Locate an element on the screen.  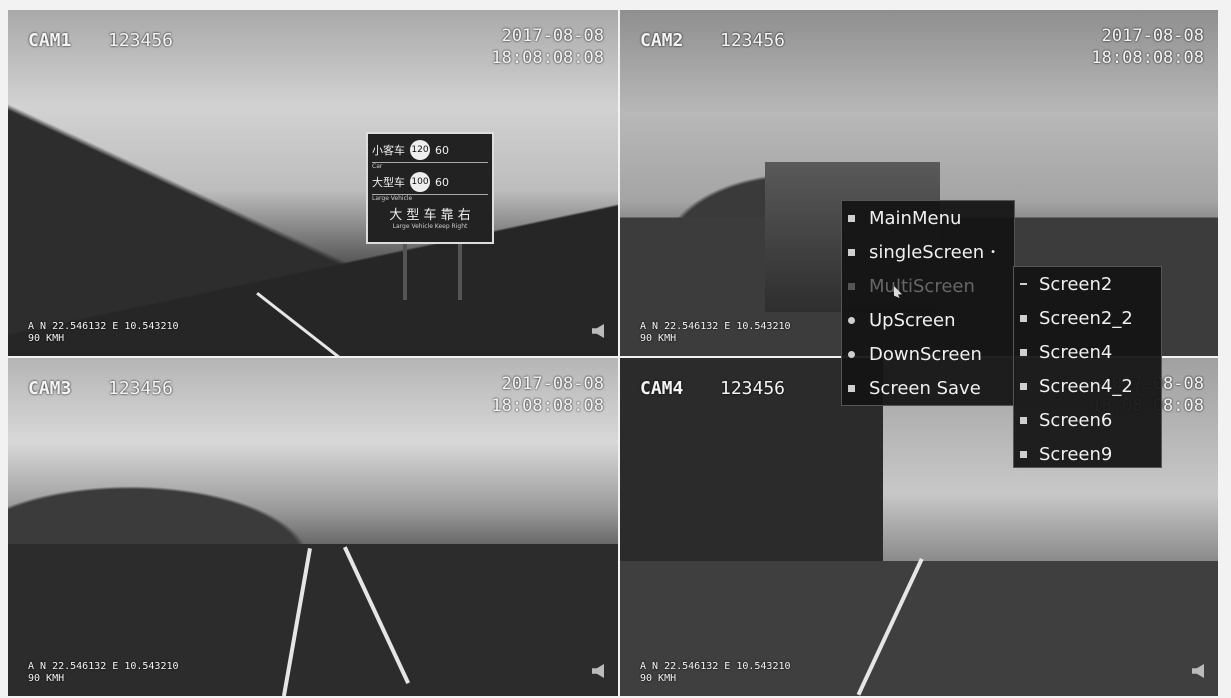
sign-sub-text: Car is located at coordinates (377, 166).